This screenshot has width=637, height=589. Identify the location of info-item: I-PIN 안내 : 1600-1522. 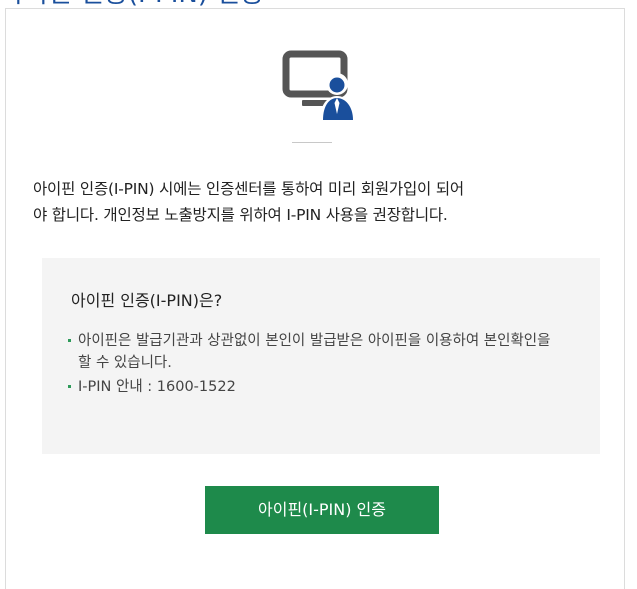
(318, 387).